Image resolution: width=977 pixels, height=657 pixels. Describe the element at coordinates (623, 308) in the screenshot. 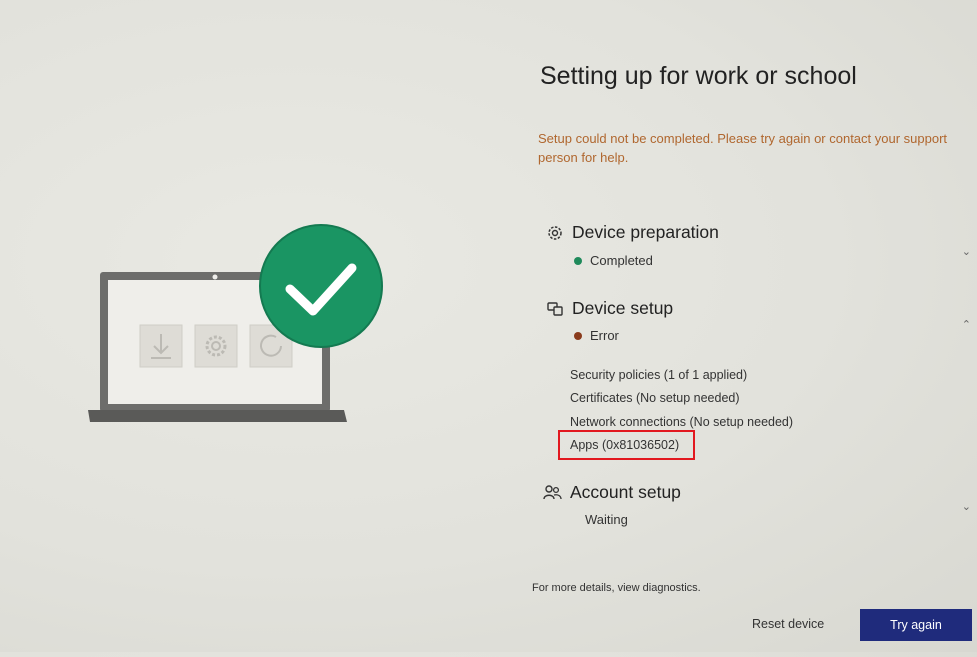

I see `device-setup-label: Device setup` at that location.